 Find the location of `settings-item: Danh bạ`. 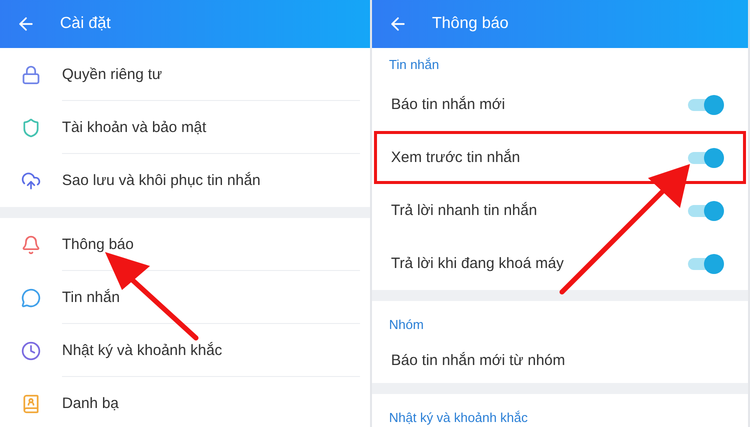

settings-item: Danh bạ is located at coordinates (185, 402).